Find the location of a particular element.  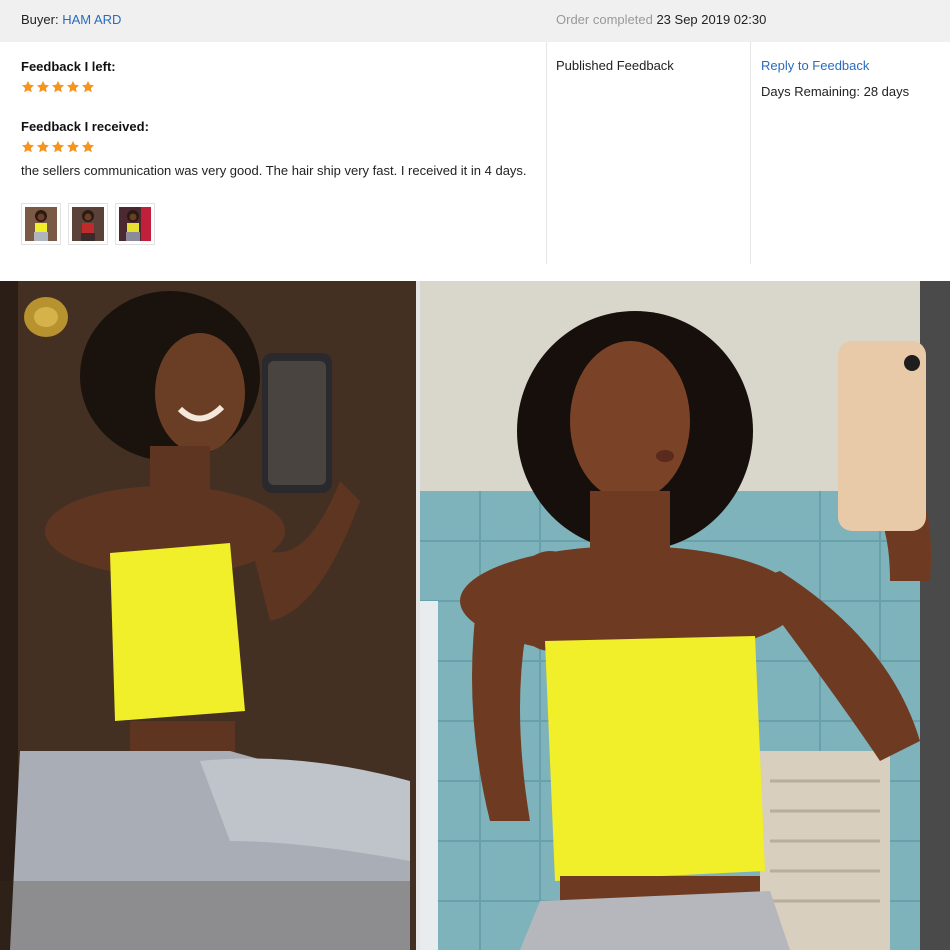

feedback-thumbnails is located at coordinates (88, 224).